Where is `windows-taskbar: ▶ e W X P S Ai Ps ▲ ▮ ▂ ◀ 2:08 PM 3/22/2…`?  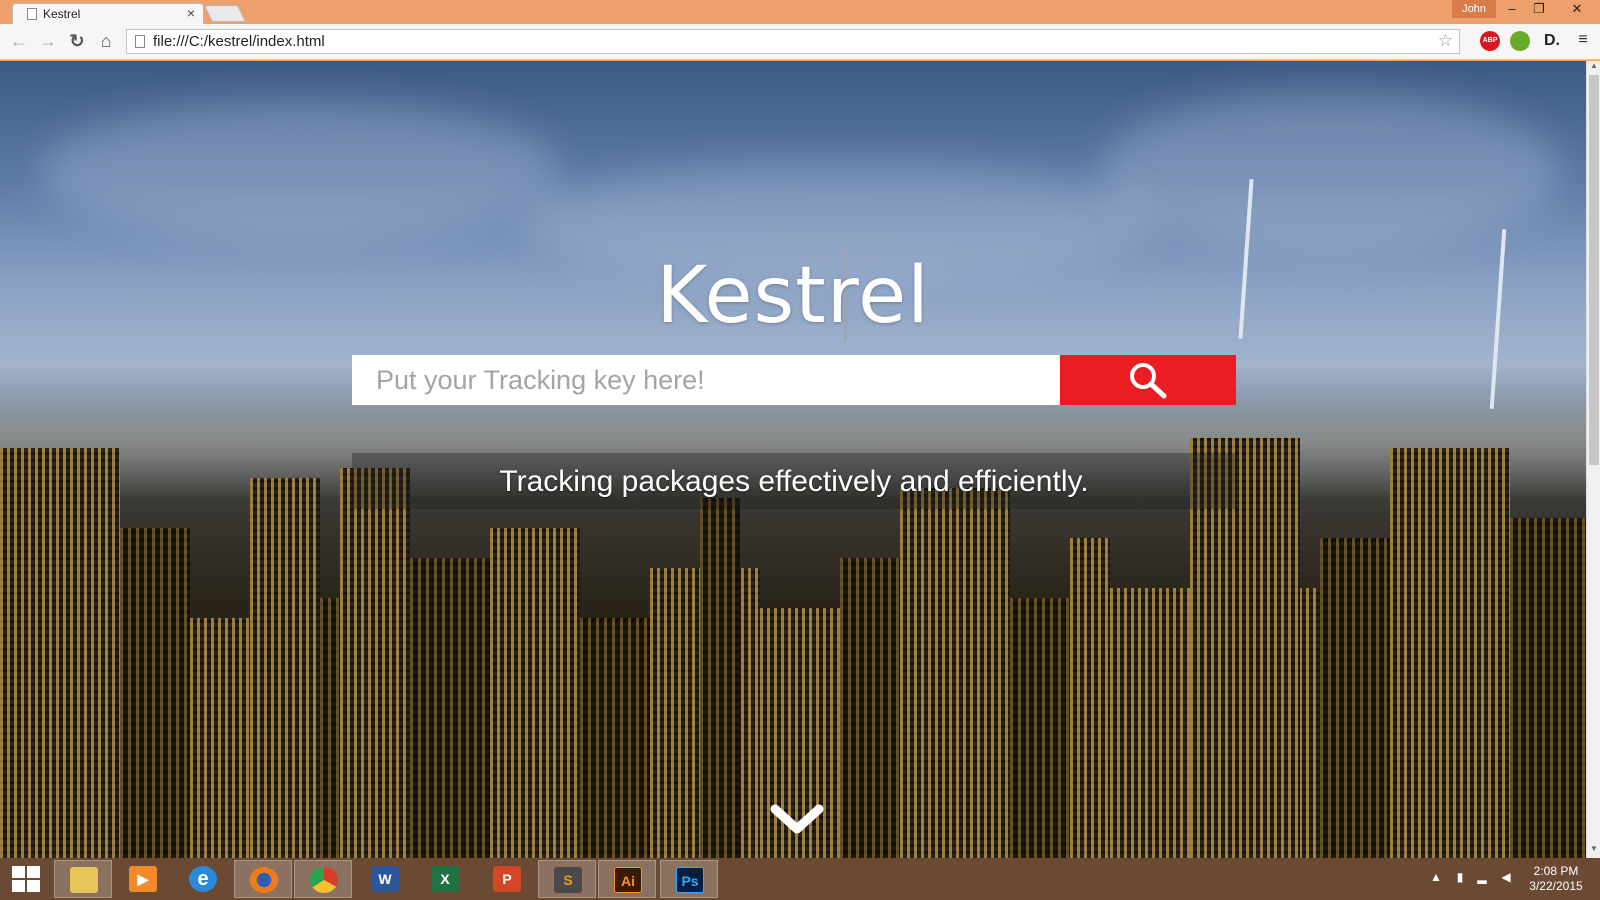 windows-taskbar: ▶ e W X P S Ai Ps ▲ ▮ ▂ ◀ 2:08 PM 3/22/2… is located at coordinates (800, 879).